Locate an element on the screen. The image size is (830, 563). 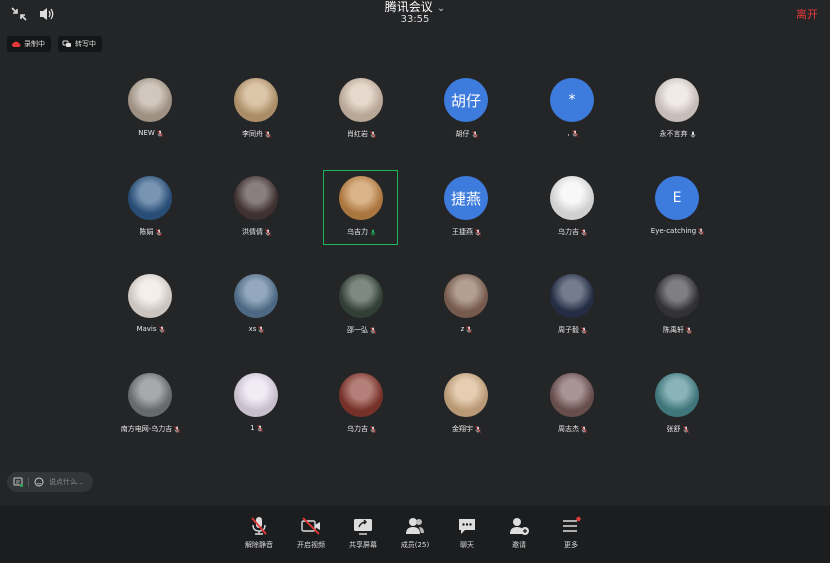
unmute-button: 解除静音 is located at coordinates (259, 533).